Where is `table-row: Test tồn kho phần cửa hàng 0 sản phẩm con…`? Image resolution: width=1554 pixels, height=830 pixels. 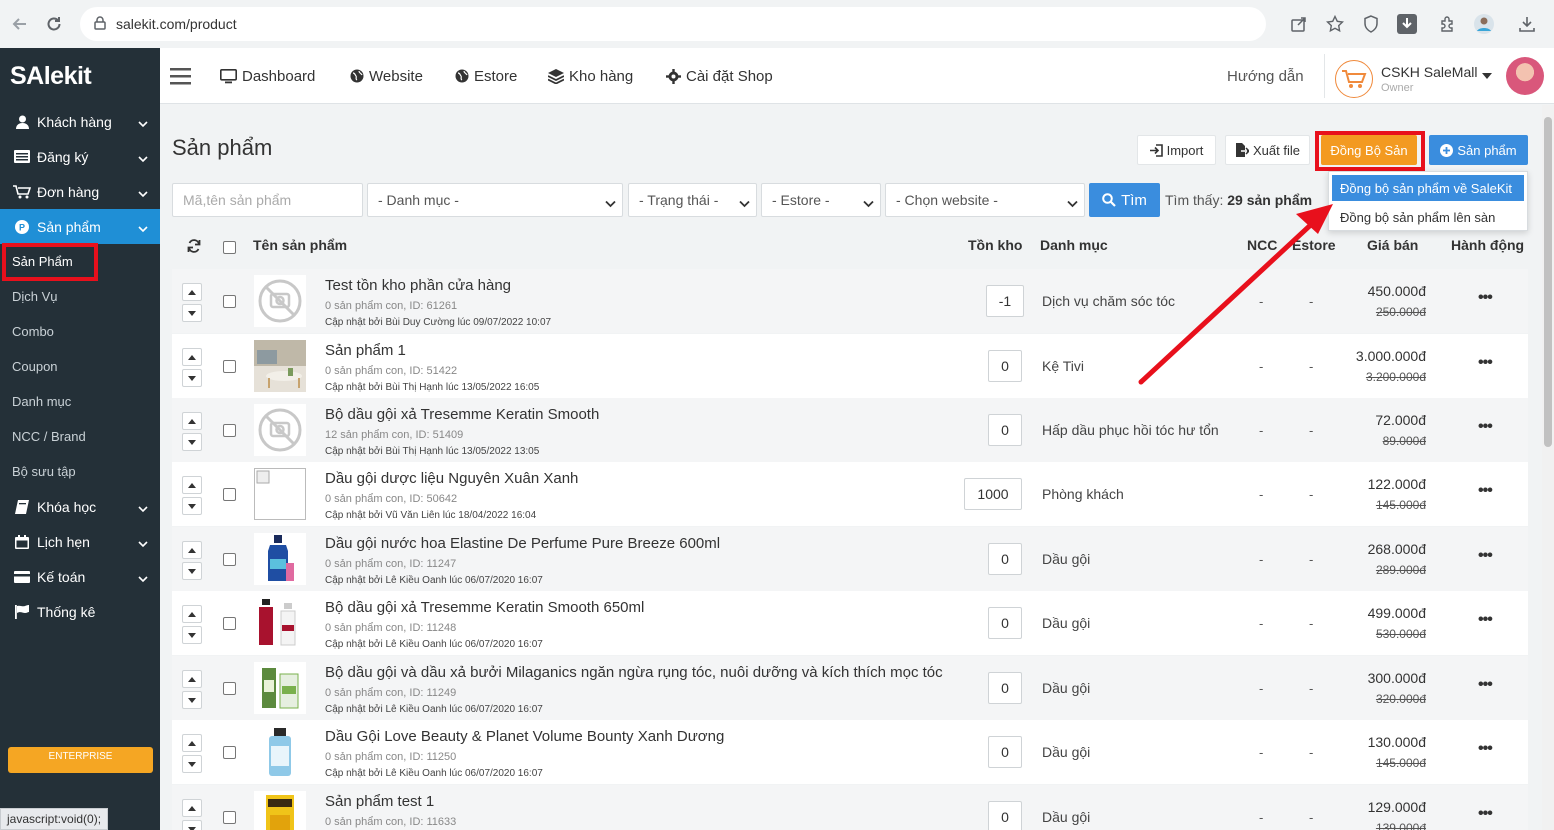 table-row: Test tồn kho phần cửa hàng 0 sản phẩm con… is located at coordinates (850, 301).